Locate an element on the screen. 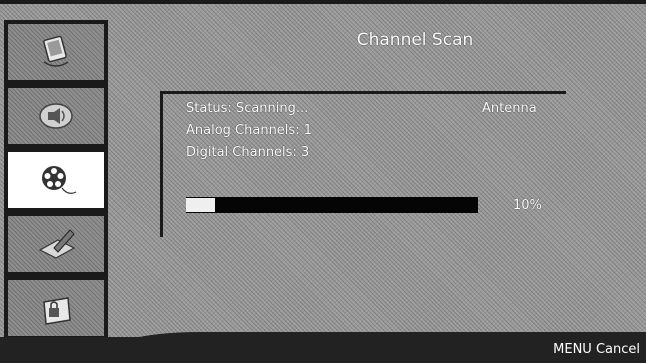 Image resolution: width=646 pixels, height=363 pixels. panel-border-left is located at coordinates (161, 164).